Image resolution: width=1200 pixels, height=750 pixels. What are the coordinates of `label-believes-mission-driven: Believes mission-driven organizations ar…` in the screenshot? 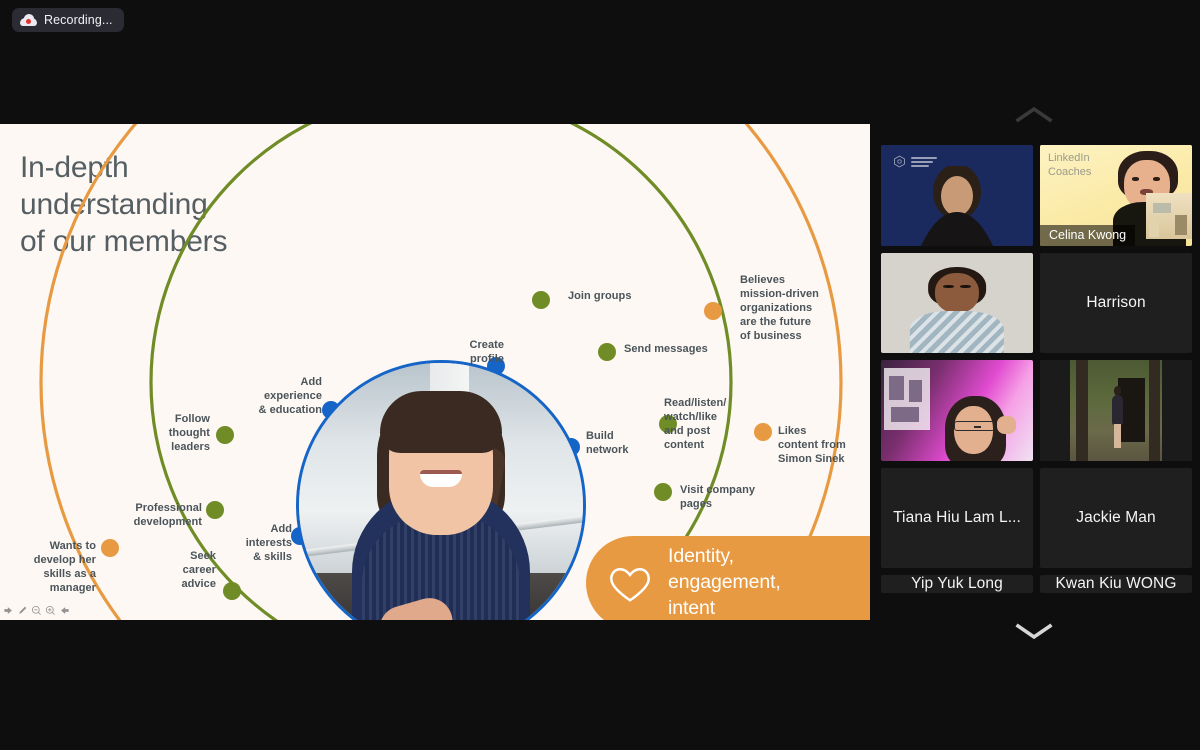 It's located at (779, 308).